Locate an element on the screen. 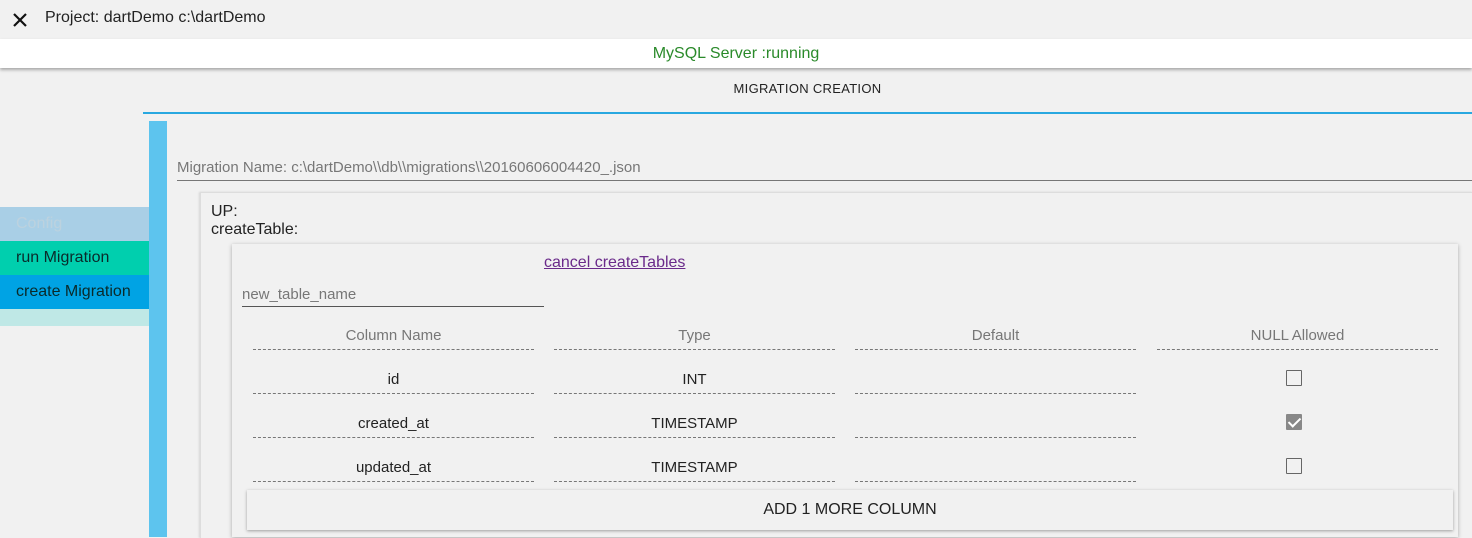  content-divider-bar is located at coordinates (158, 329).